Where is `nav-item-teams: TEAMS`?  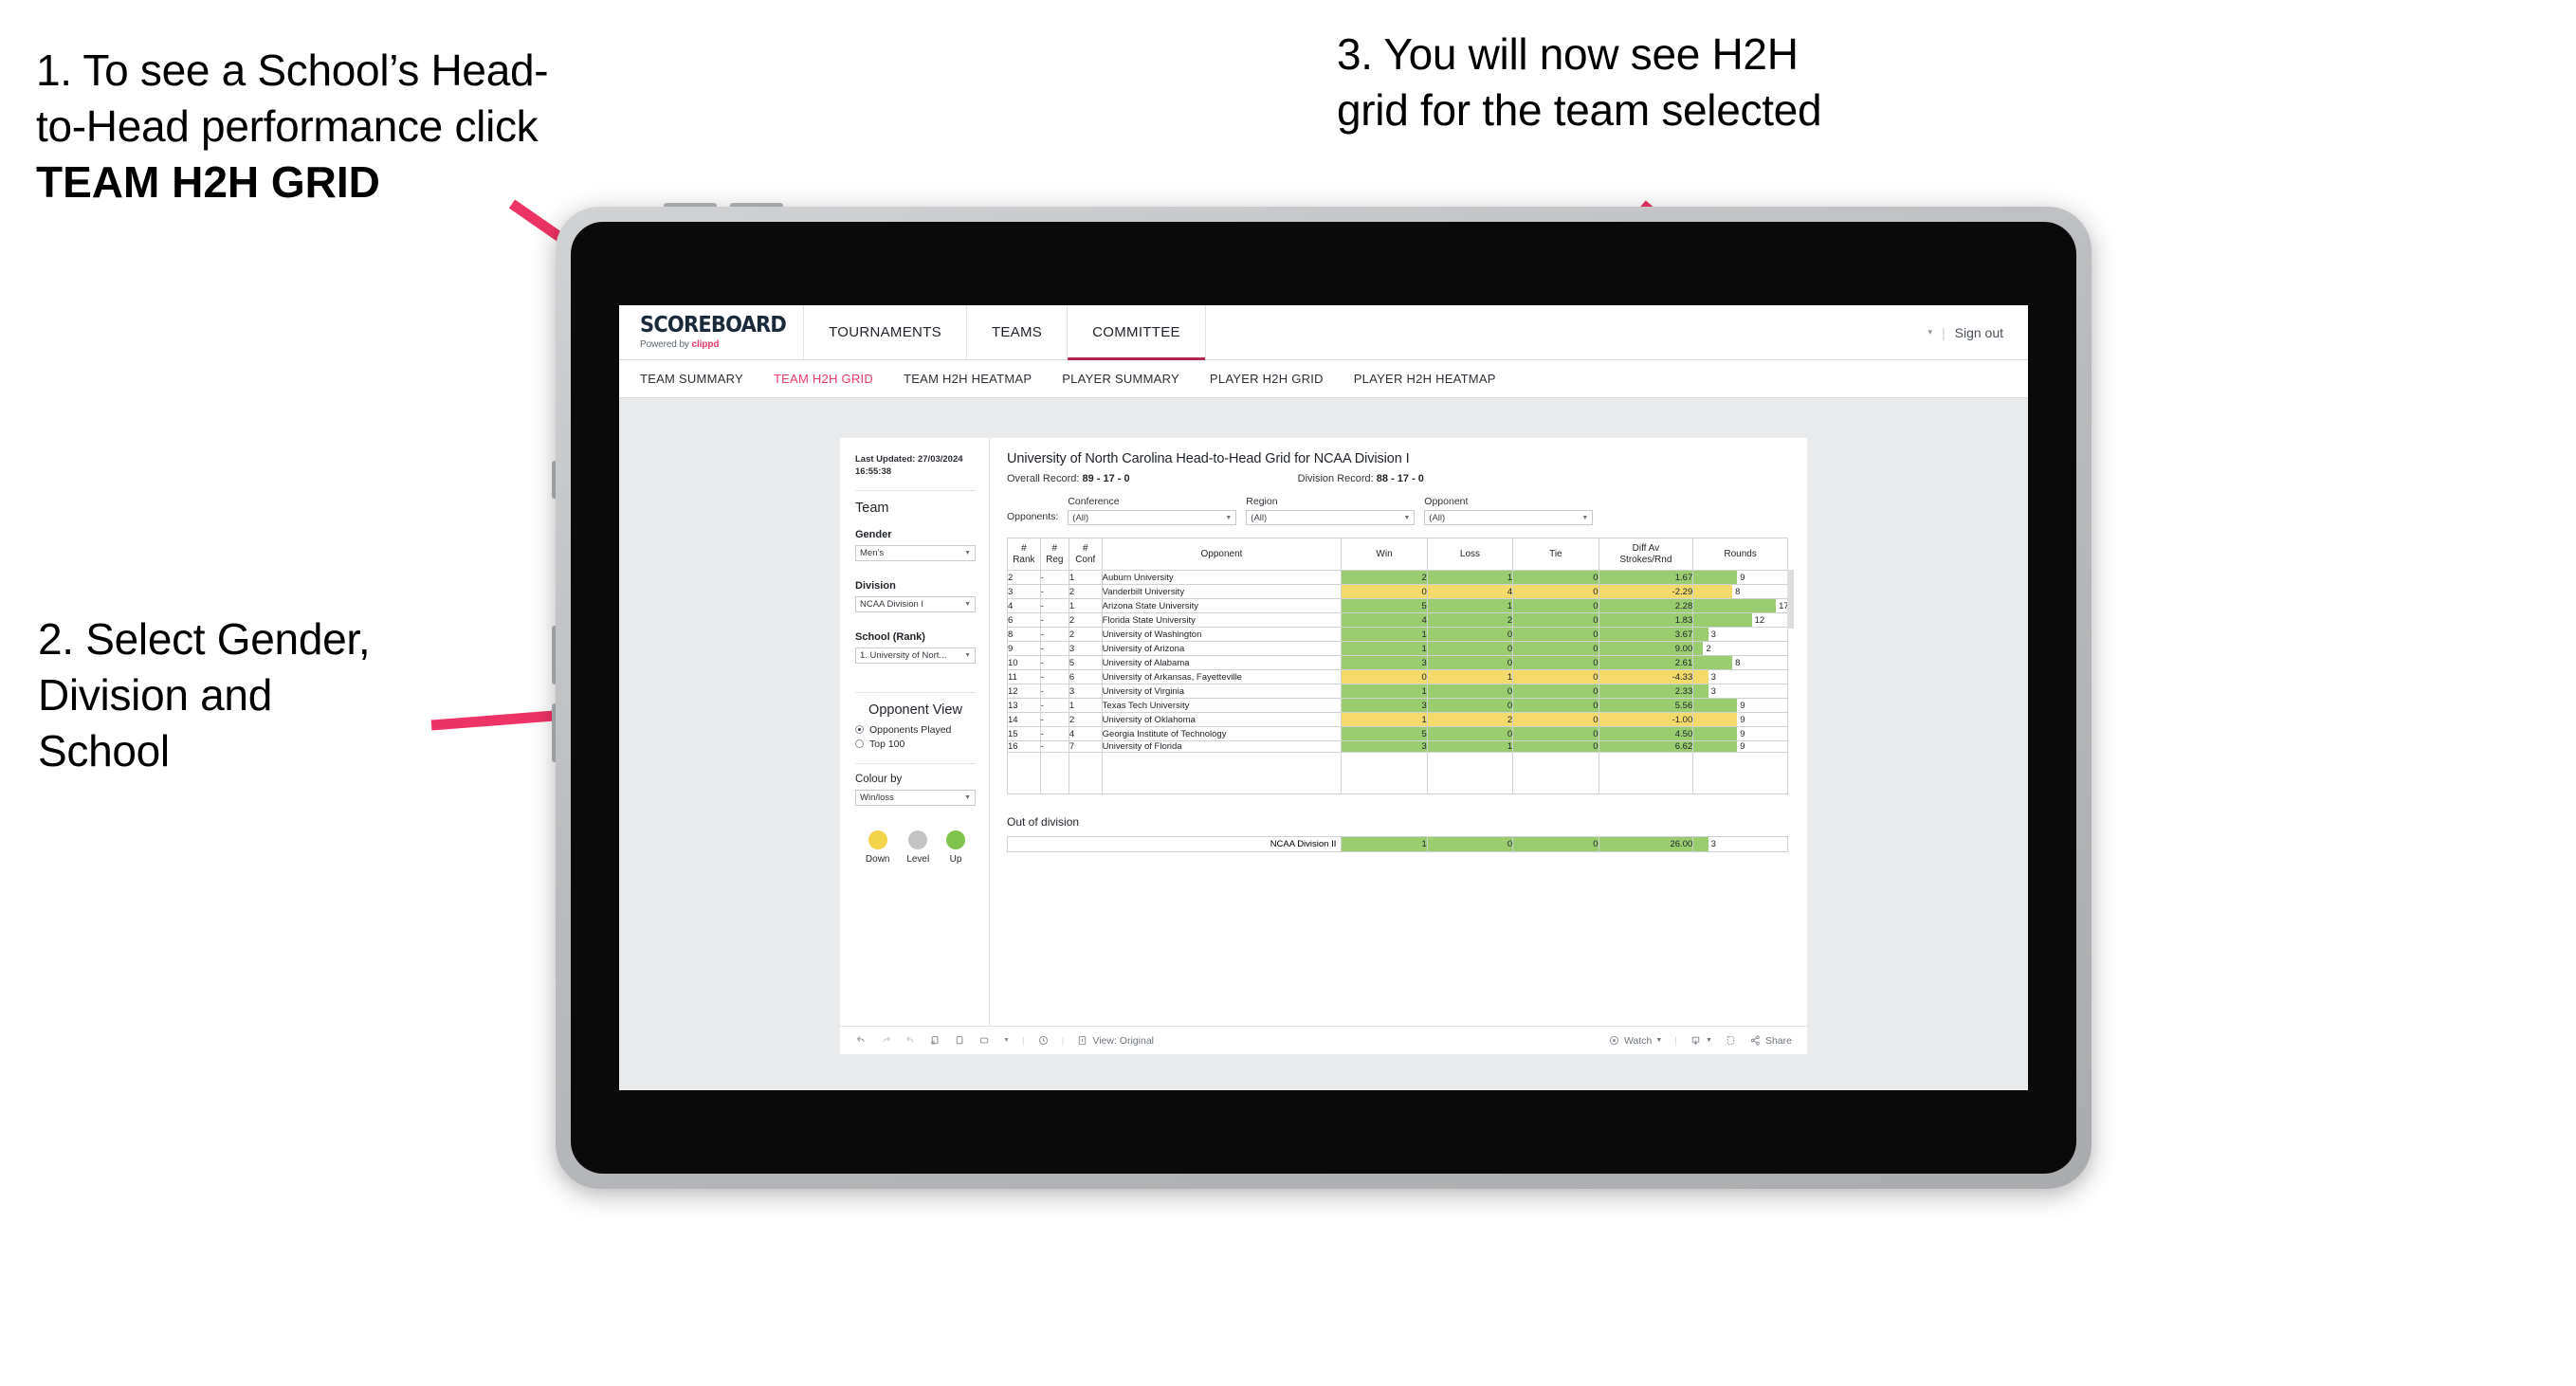
nav-item-teams: TEAMS is located at coordinates (1018, 332).